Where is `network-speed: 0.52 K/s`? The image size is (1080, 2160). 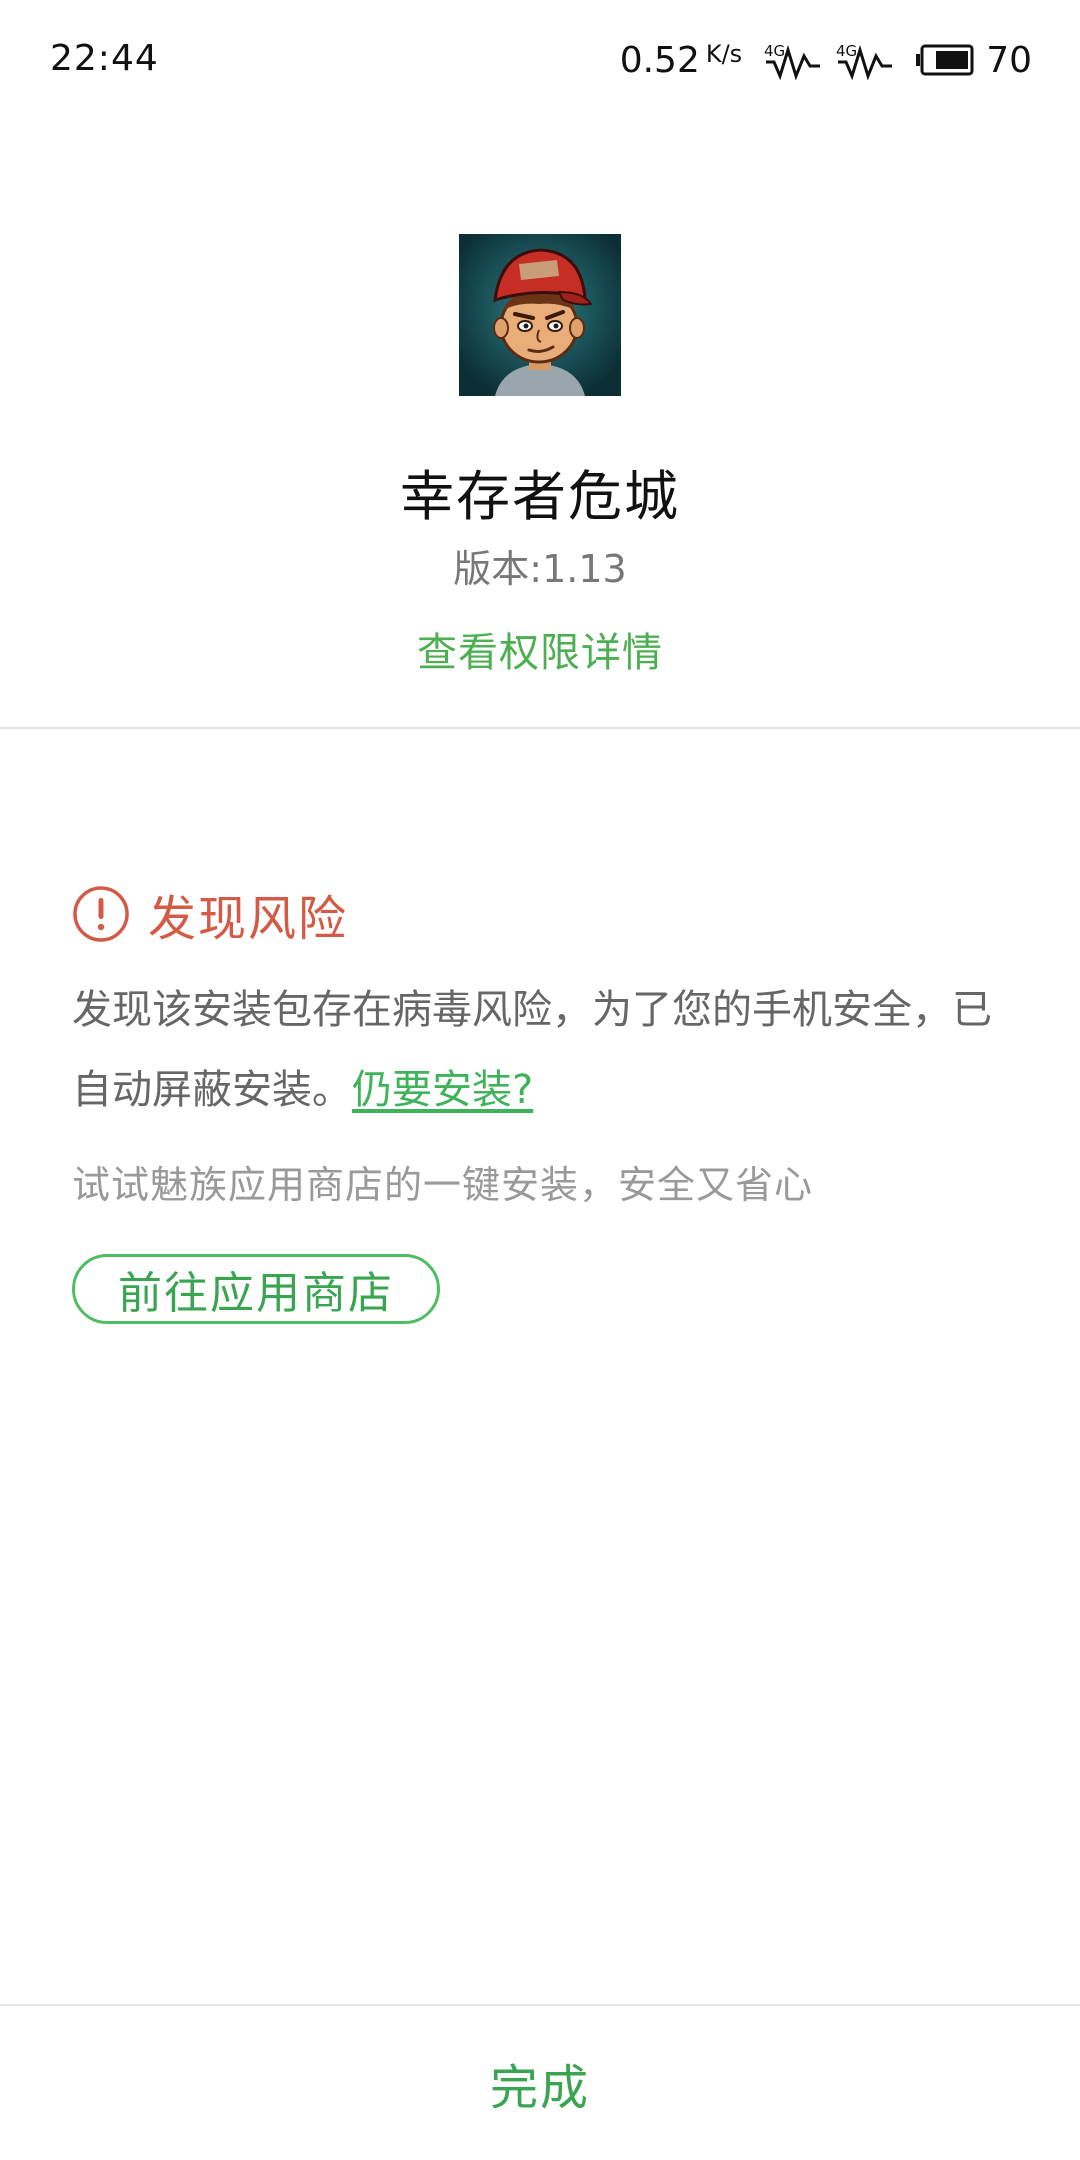
network-speed: 0.52 K/s is located at coordinates (681, 60).